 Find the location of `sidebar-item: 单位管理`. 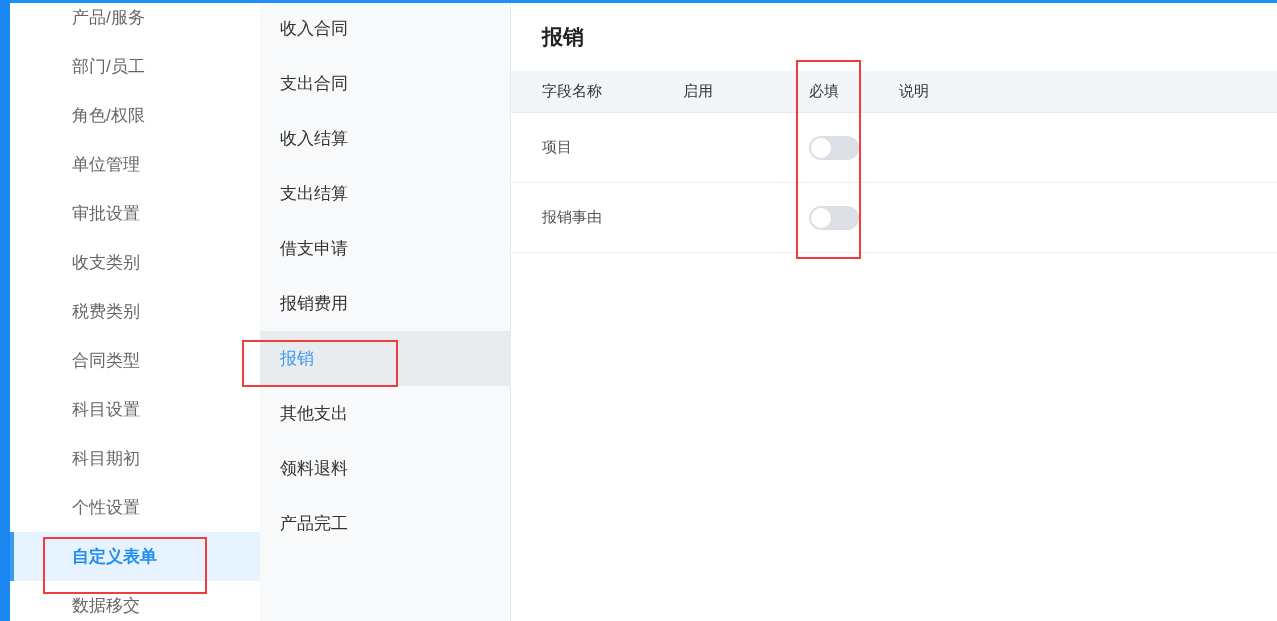

sidebar-item: 单位管理 is located at coordinates (135, 164).